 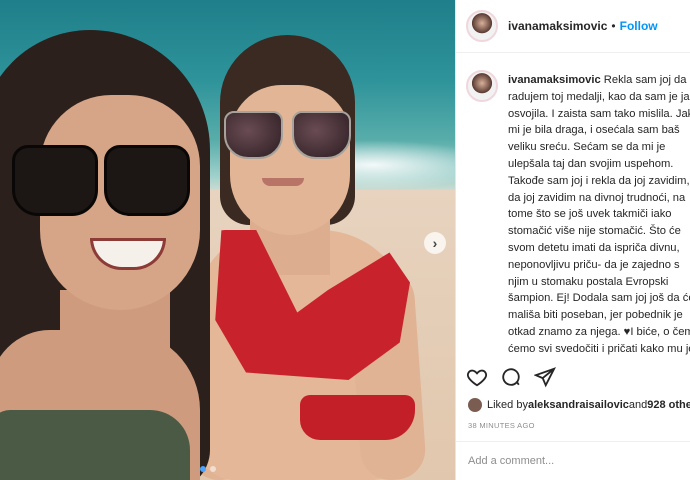 What do you see at coordinates (639, 26) in the screenshot?
I see `follow-button: Follow` at bounding box center [639, 26].